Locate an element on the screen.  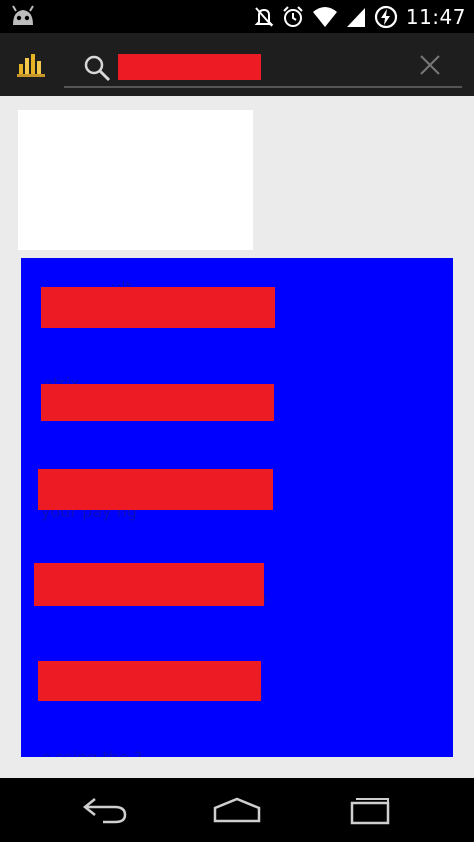
cyanogen-icon is located at coordinates (23, 15).